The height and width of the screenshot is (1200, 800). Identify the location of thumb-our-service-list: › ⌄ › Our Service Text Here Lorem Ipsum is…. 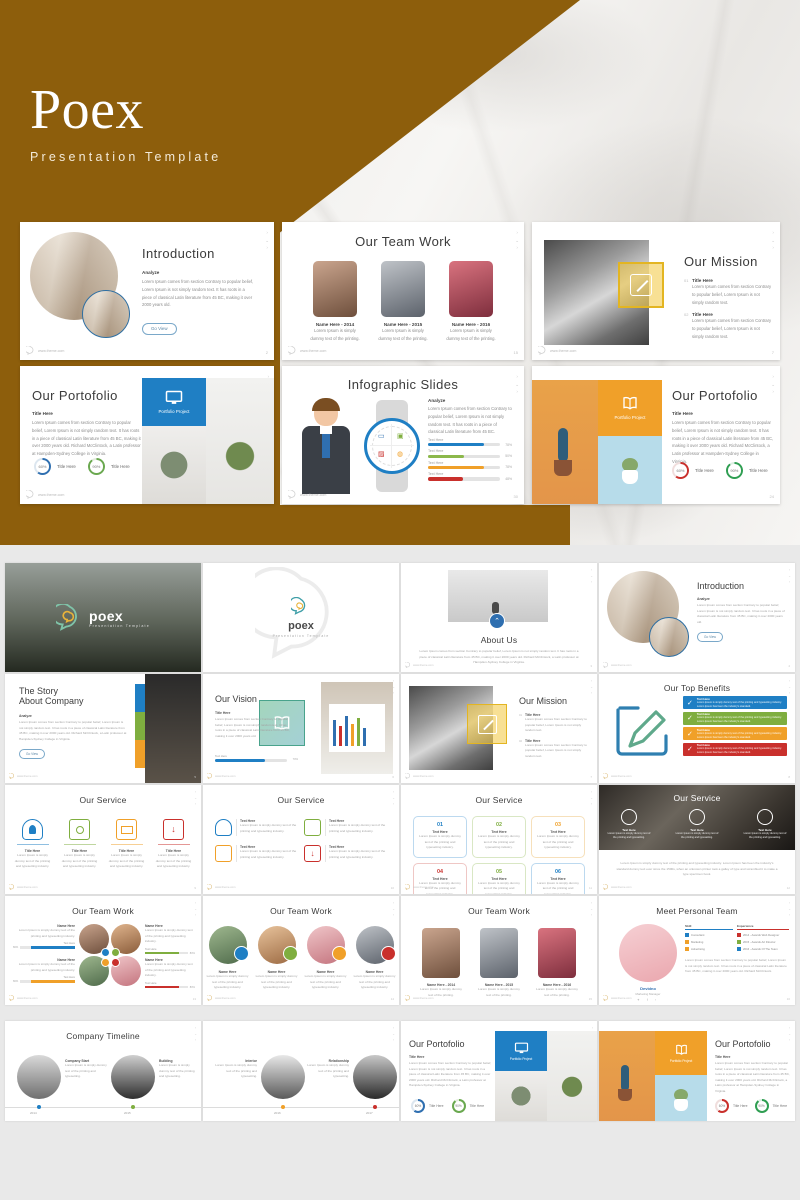
(301, 839).